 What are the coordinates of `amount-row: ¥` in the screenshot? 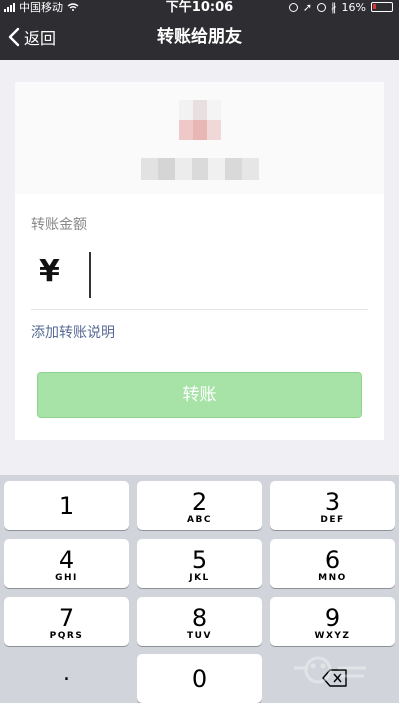 It's located at (199, 275).